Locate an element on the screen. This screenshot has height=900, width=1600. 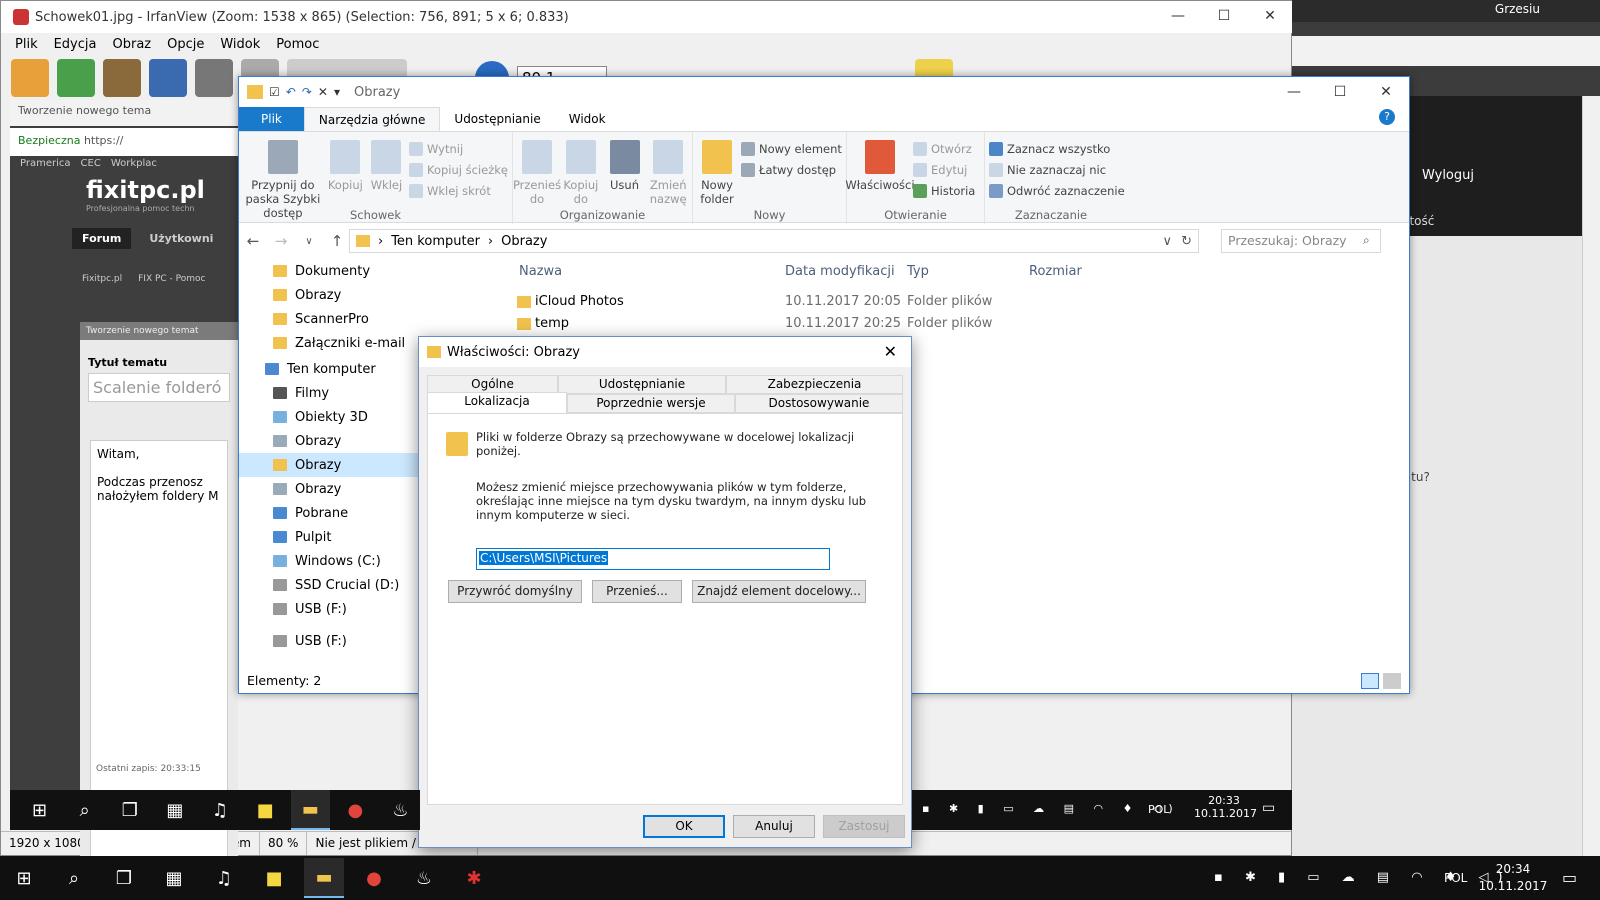
tray-lang: POL is located at coordinates (1158, 809).